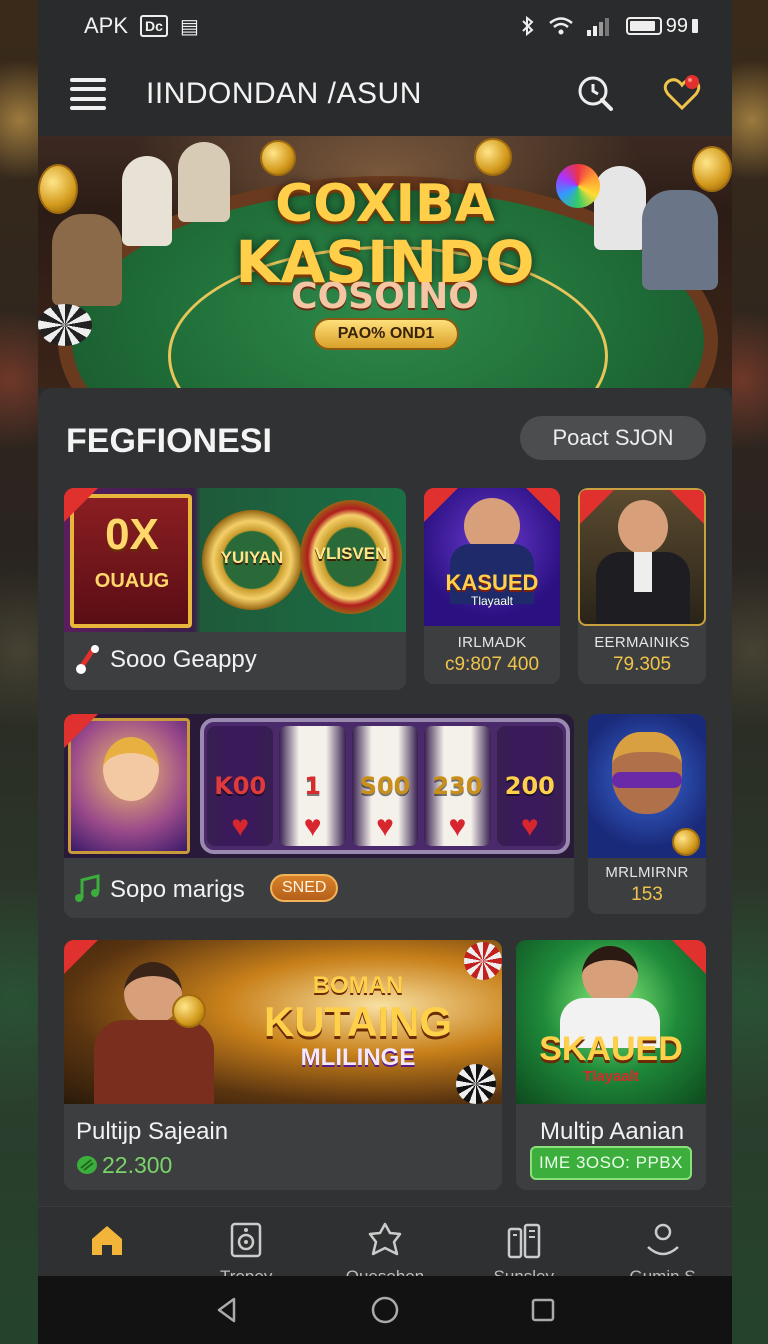 The image size is (768, 1344). I want to click on nav-ouesehen: Ouesehen, so click(385, 1249).